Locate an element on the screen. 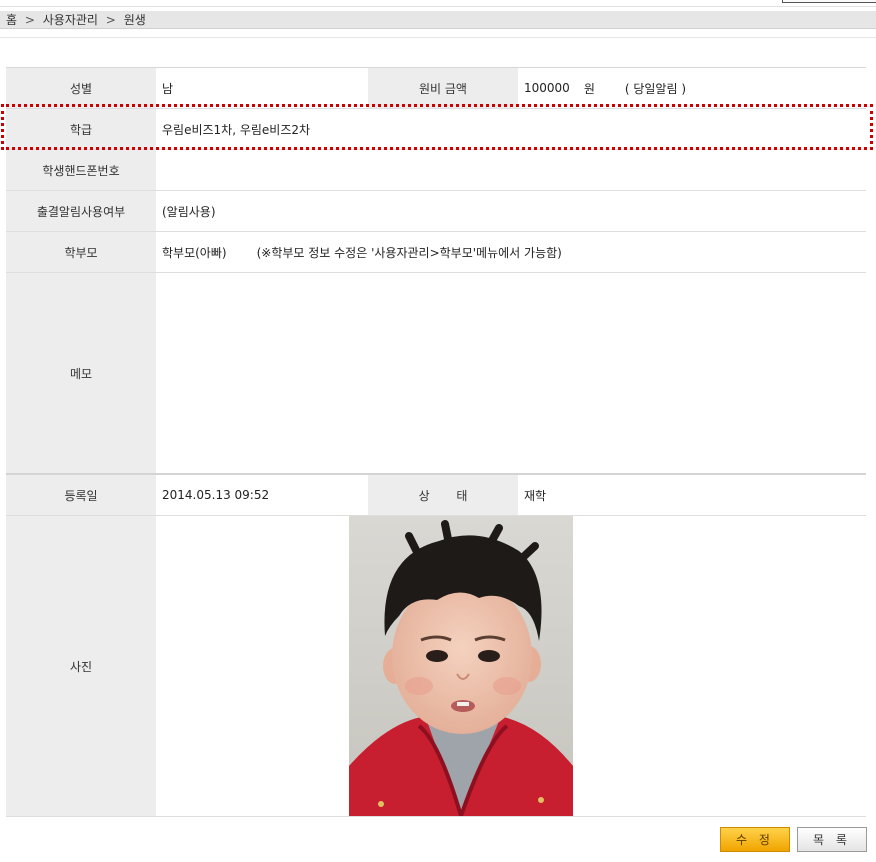  fee-value: 100000 원 ( 당일알림 ) is located at coordinates (692, 88).